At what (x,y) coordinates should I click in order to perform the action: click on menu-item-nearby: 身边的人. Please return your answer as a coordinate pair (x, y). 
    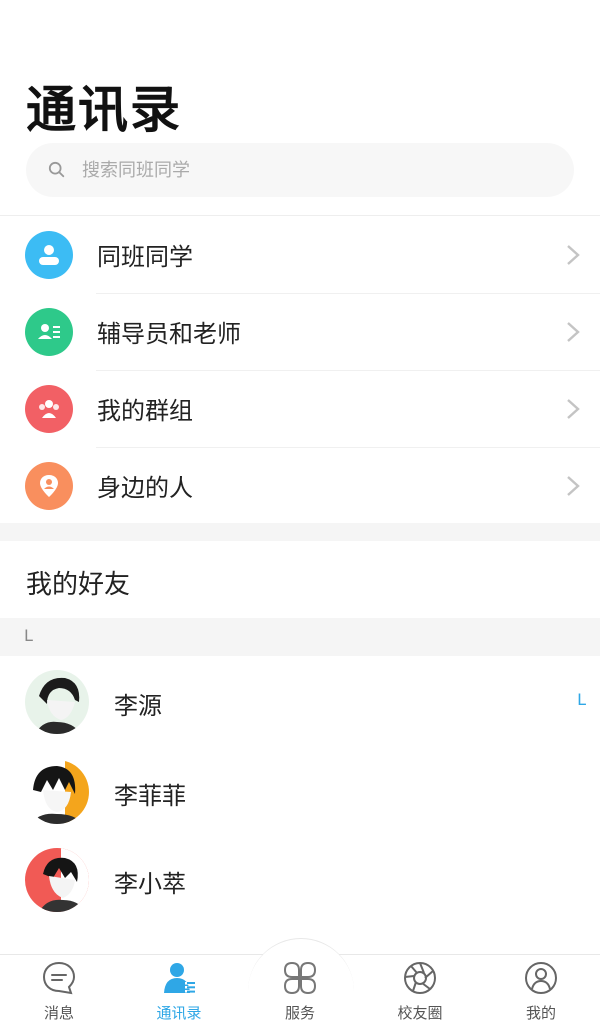
    Looking at the image, I should click on (300, 485).